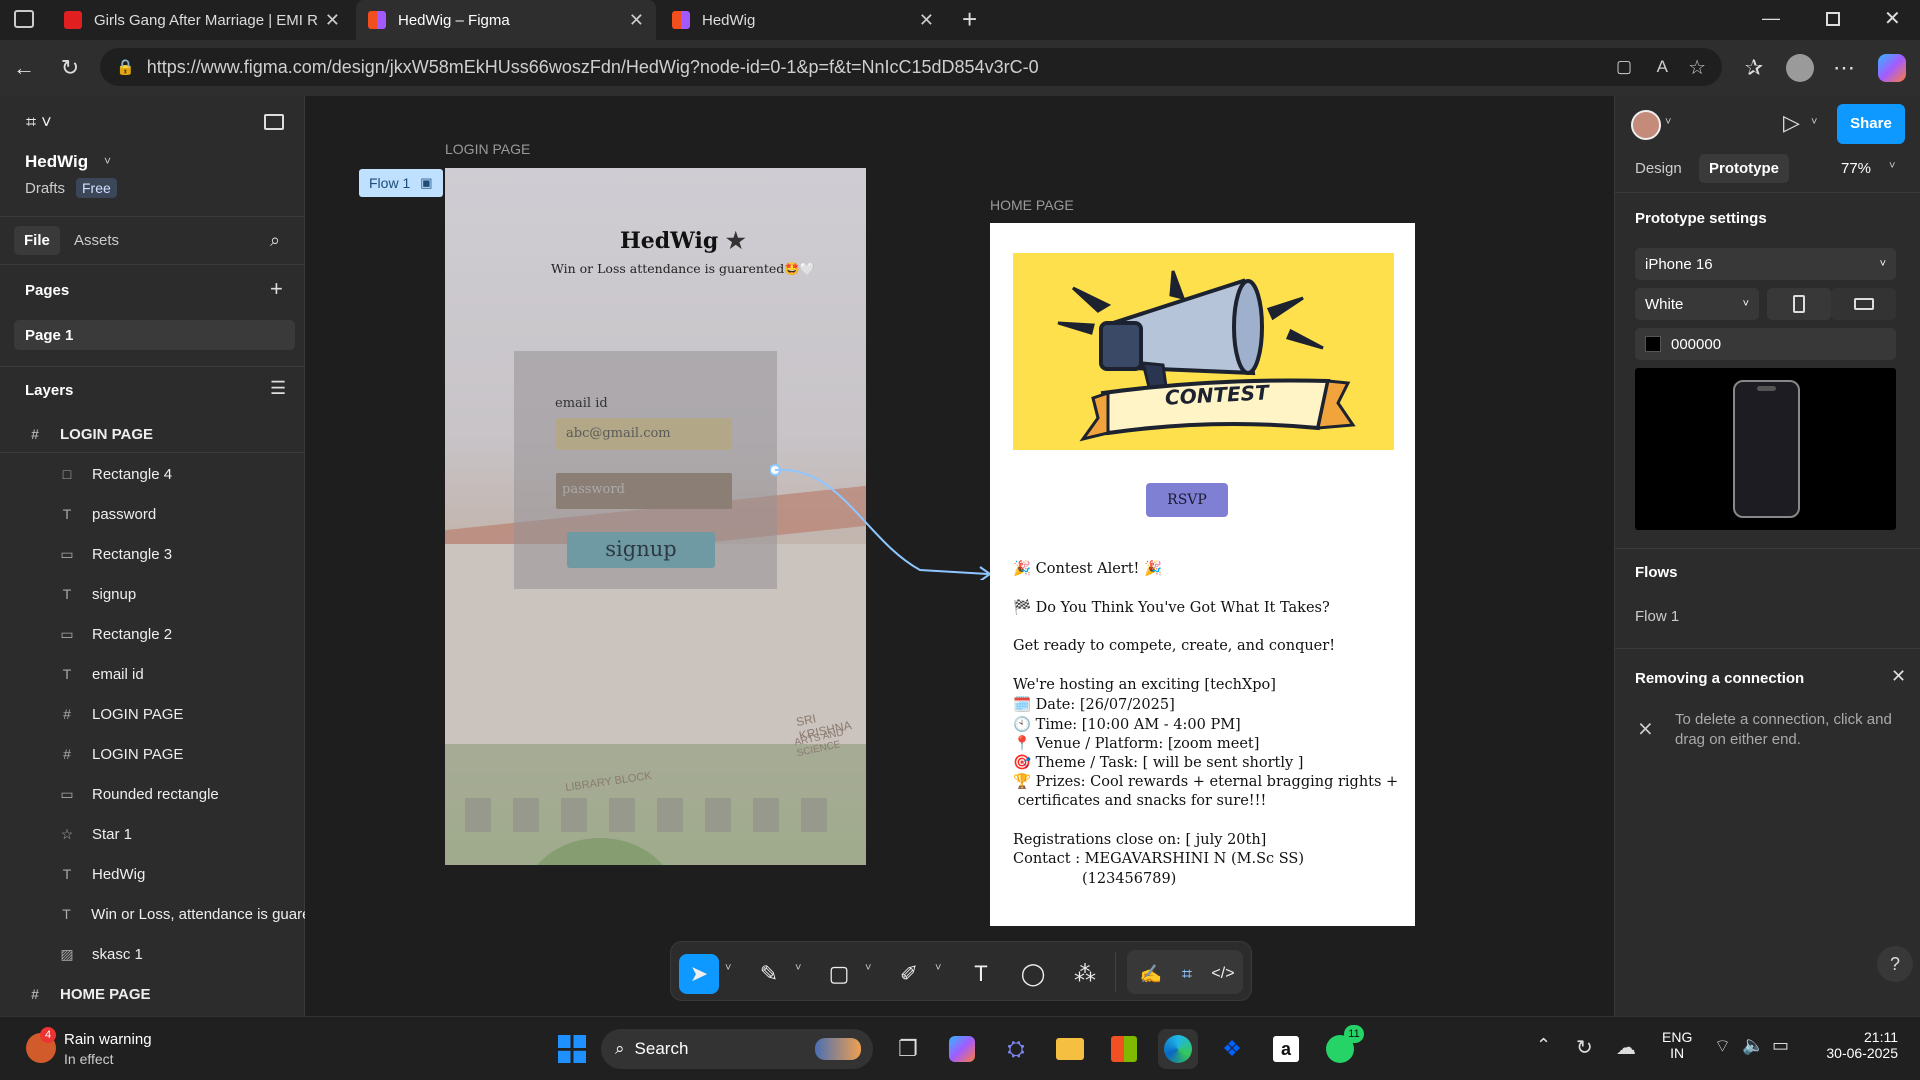 This screenshot has height=1080, width=1920. What do you see at coordinates (1799, 304) in the screenshot?
I see `portrait-toggle` at bounding box center [1799, 304].